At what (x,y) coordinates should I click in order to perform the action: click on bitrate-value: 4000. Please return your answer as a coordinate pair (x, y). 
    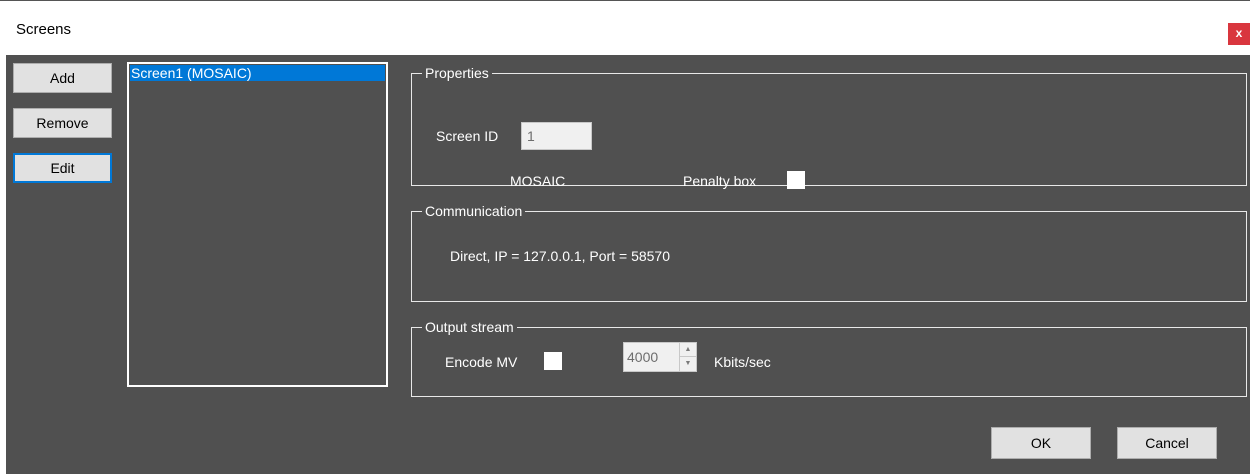
    Looking at the image, I should click on (643, 357).